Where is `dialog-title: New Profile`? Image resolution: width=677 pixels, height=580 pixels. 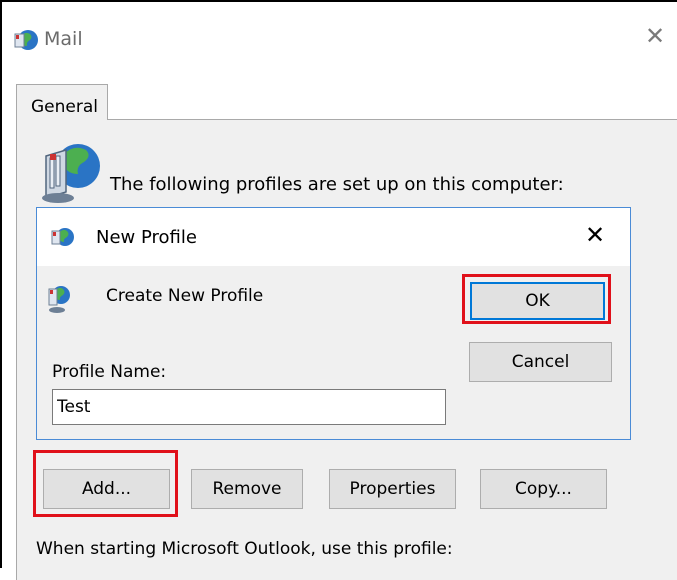 dialog-title: New Profile is located at coordinates (146, 237).